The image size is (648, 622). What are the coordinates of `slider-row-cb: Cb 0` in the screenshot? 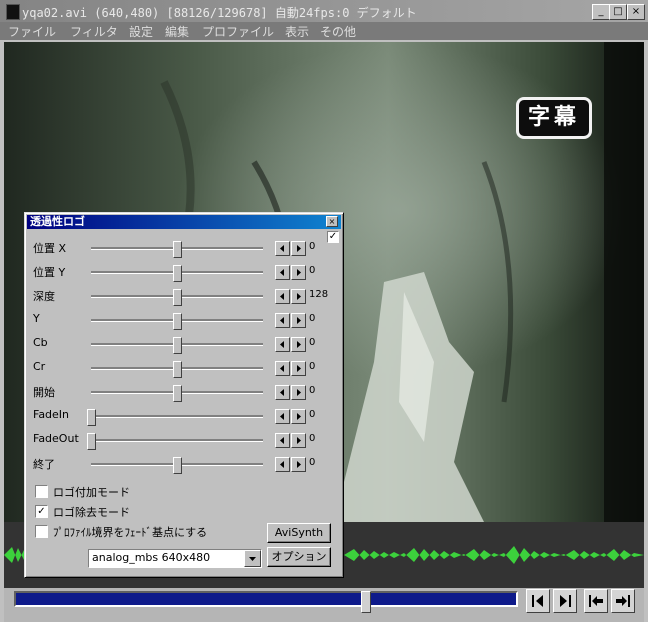 It's located at (184, 343).